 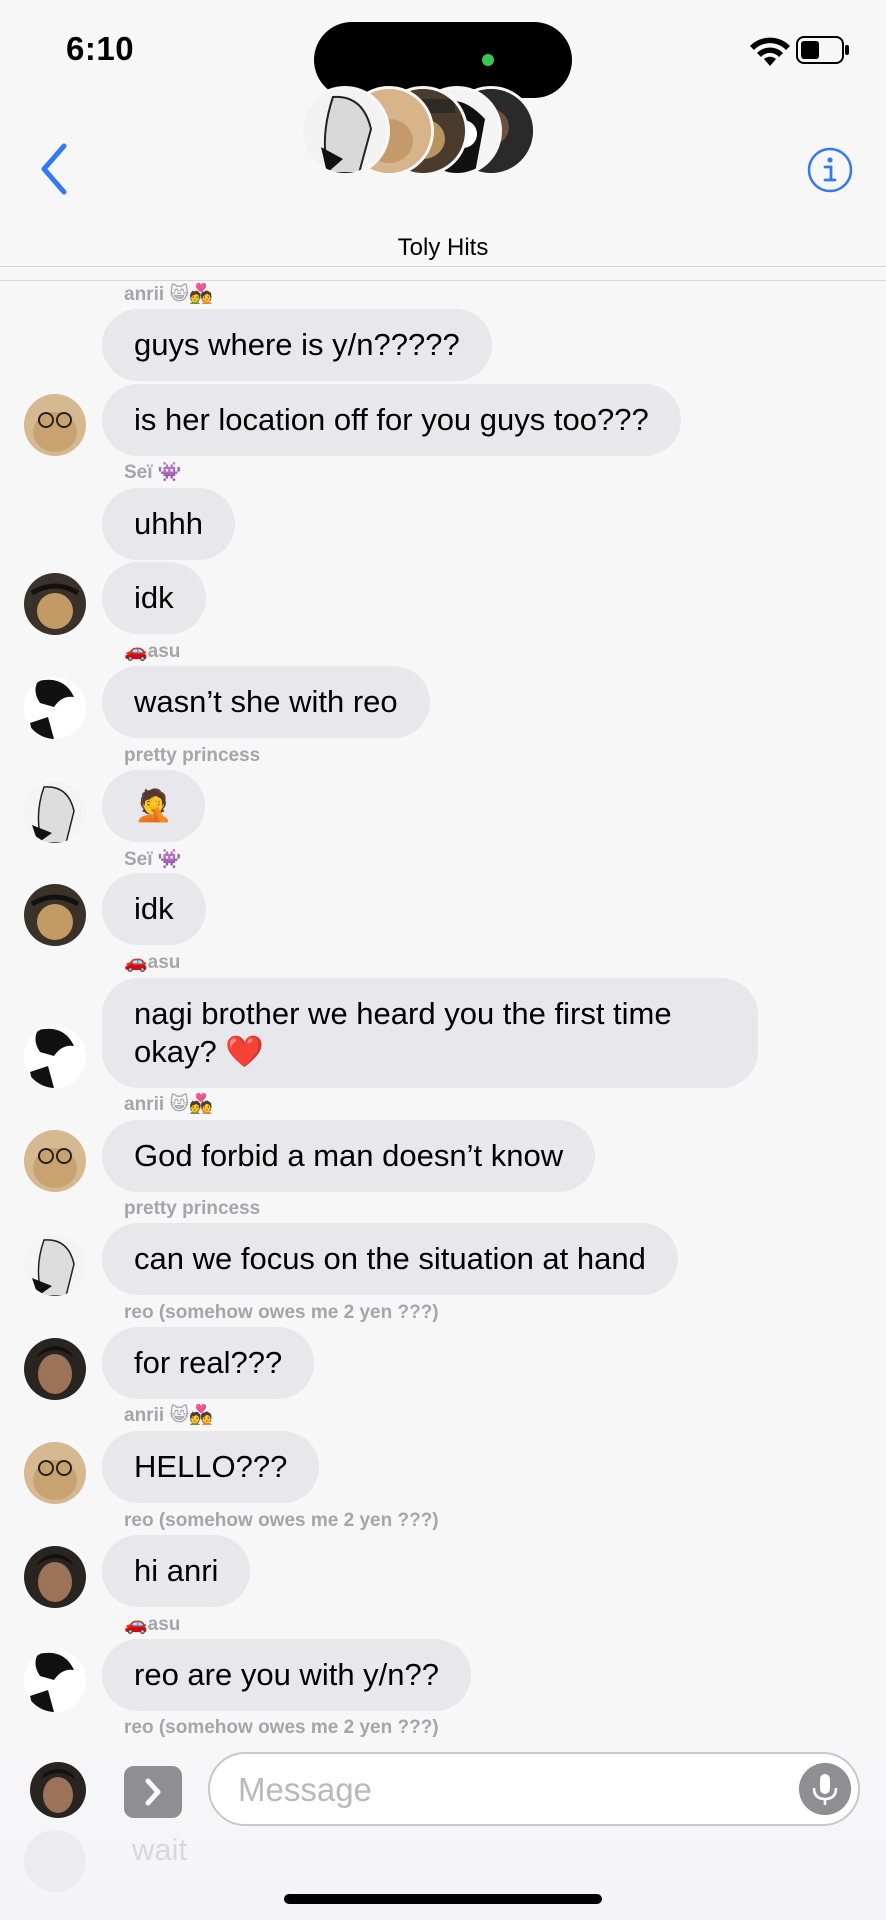 I want to click on message-bubble: 🤦, so click(x=153, y=806).